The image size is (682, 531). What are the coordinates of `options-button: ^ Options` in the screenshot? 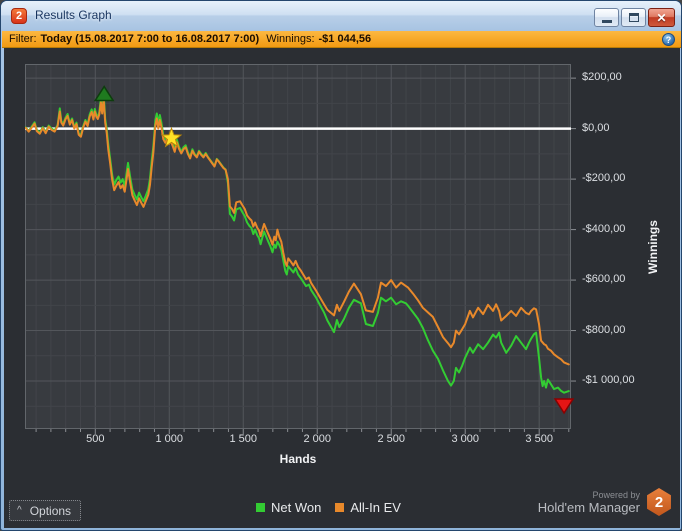 It's located at (45, 510).